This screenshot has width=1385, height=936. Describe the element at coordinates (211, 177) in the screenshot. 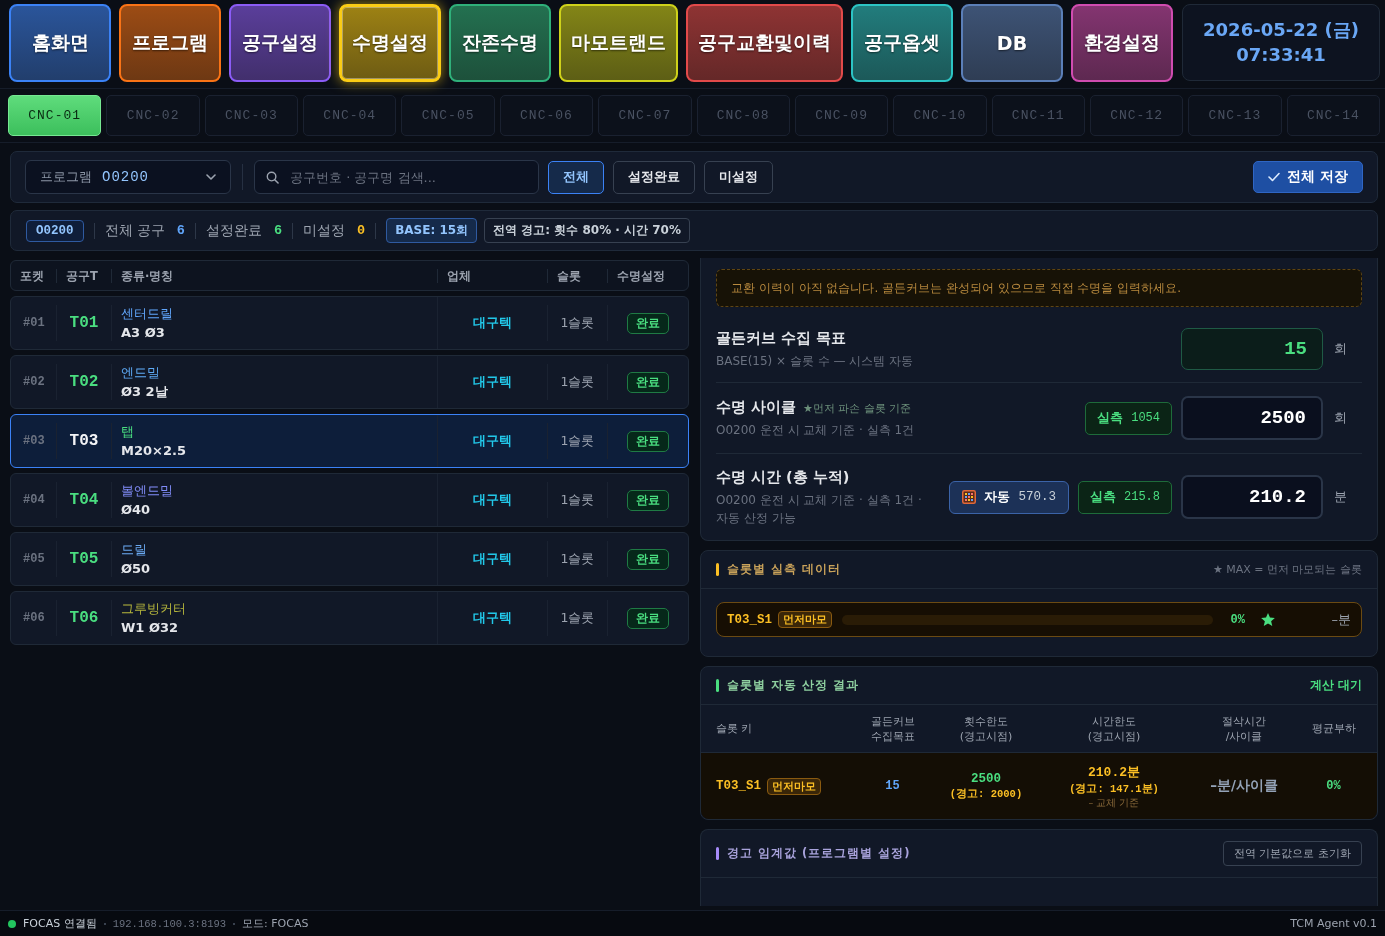

I see `chevron-down-icon` at that location.